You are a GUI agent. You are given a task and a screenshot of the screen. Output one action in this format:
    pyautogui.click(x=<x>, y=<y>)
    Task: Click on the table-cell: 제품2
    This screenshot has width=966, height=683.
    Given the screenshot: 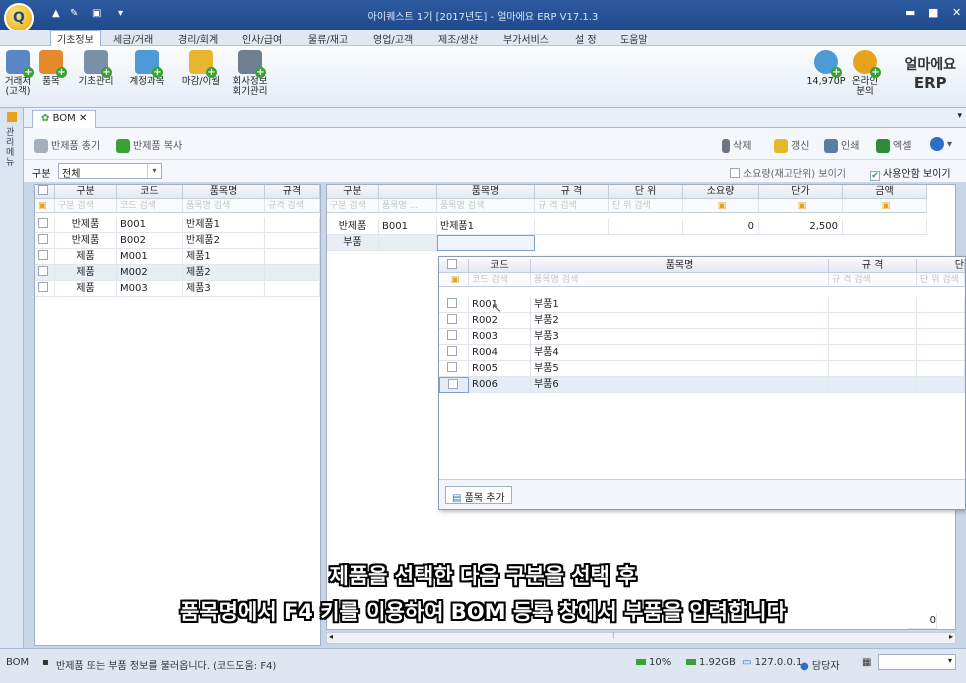 What is the action you would take?
    pyautogui.click(x=224, y=273)
    